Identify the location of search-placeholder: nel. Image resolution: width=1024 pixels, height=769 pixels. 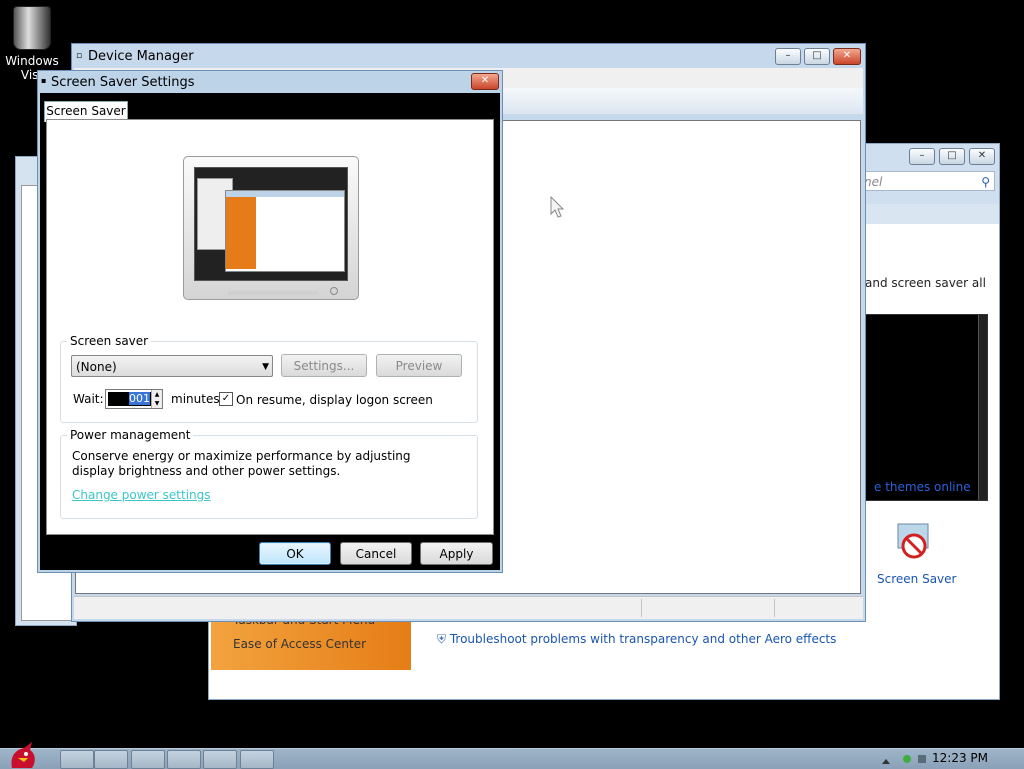
(873, 182).